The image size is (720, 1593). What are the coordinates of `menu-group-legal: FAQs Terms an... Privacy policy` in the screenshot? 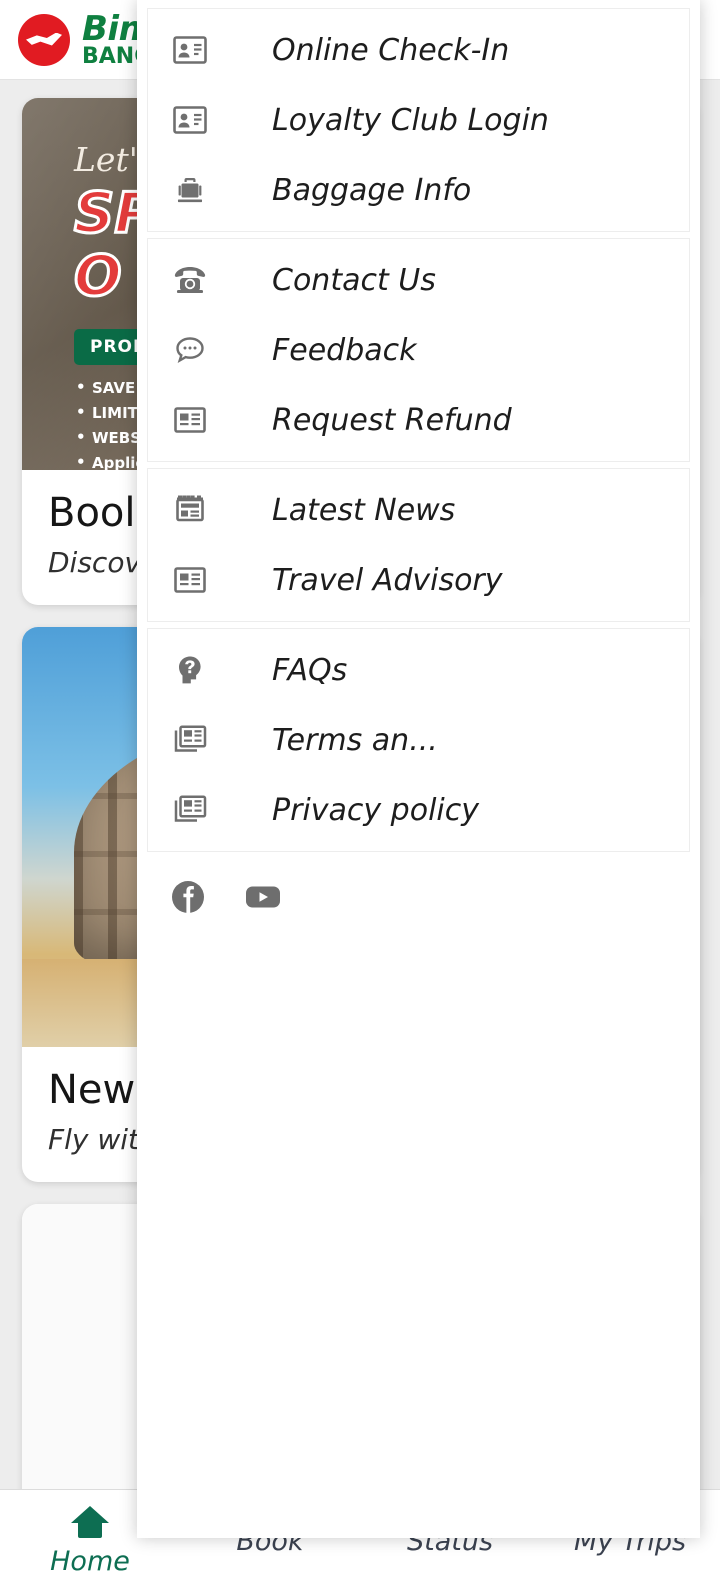 It's located at (418, 740).